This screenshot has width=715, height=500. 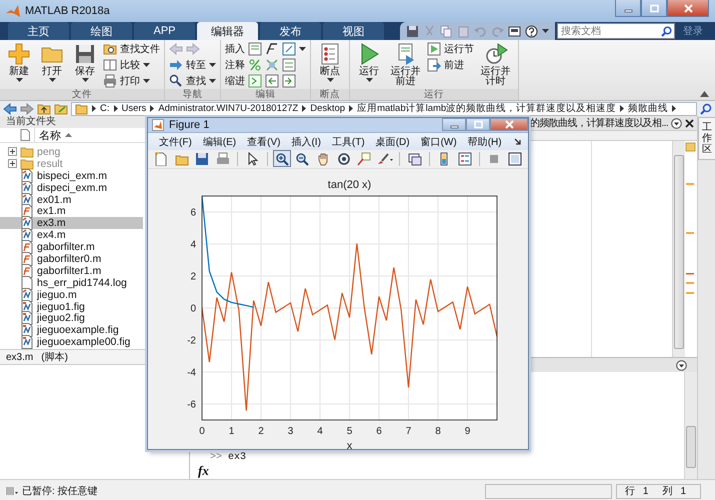 I want to click on menu-item: 窗口(W), so click(x=439, y=141).